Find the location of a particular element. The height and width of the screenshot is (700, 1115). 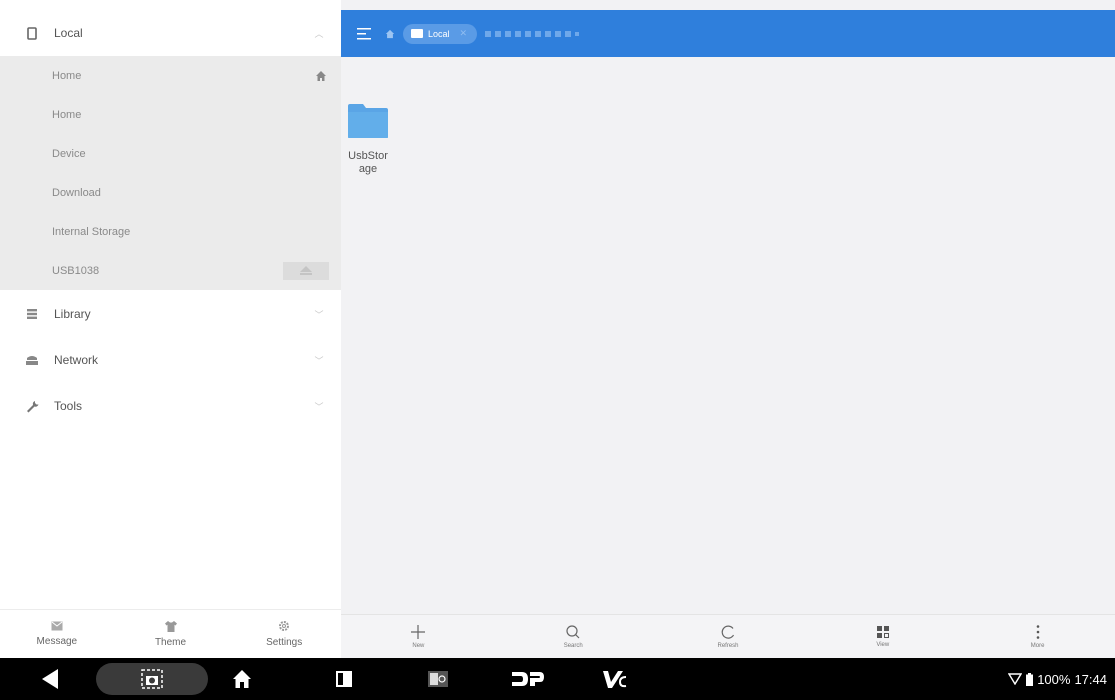

dp-app-icon is located at coordinates (528, 679).